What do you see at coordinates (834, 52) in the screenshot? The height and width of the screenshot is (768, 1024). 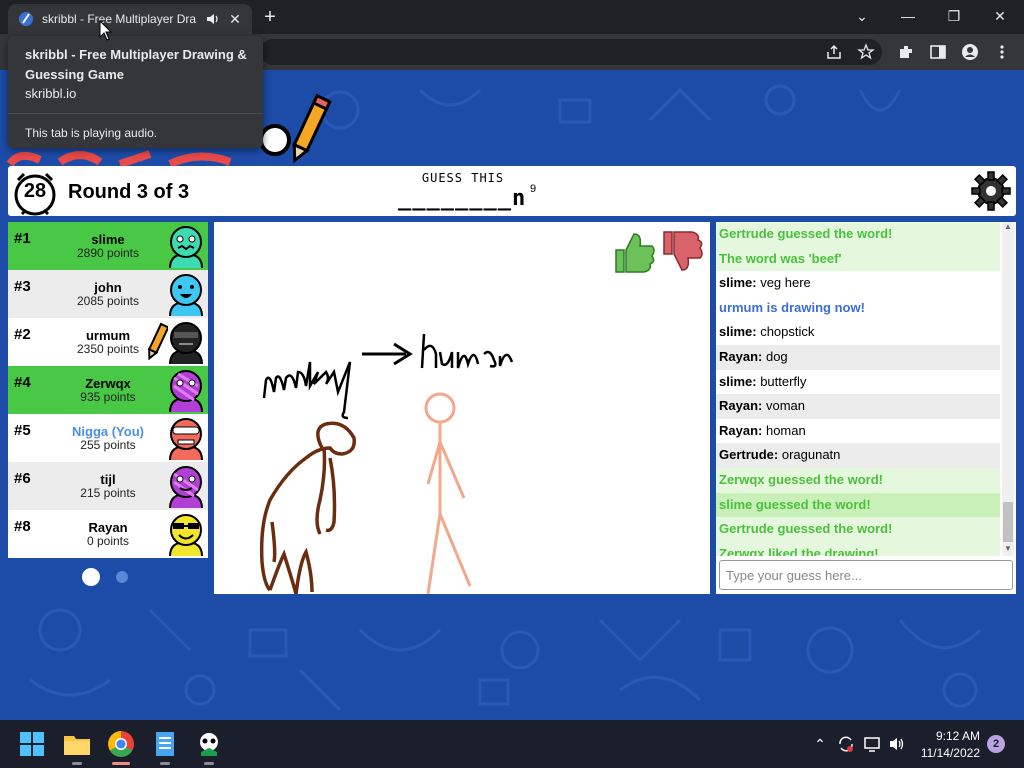 I see `share-icon` at bounding box center [834, 52].